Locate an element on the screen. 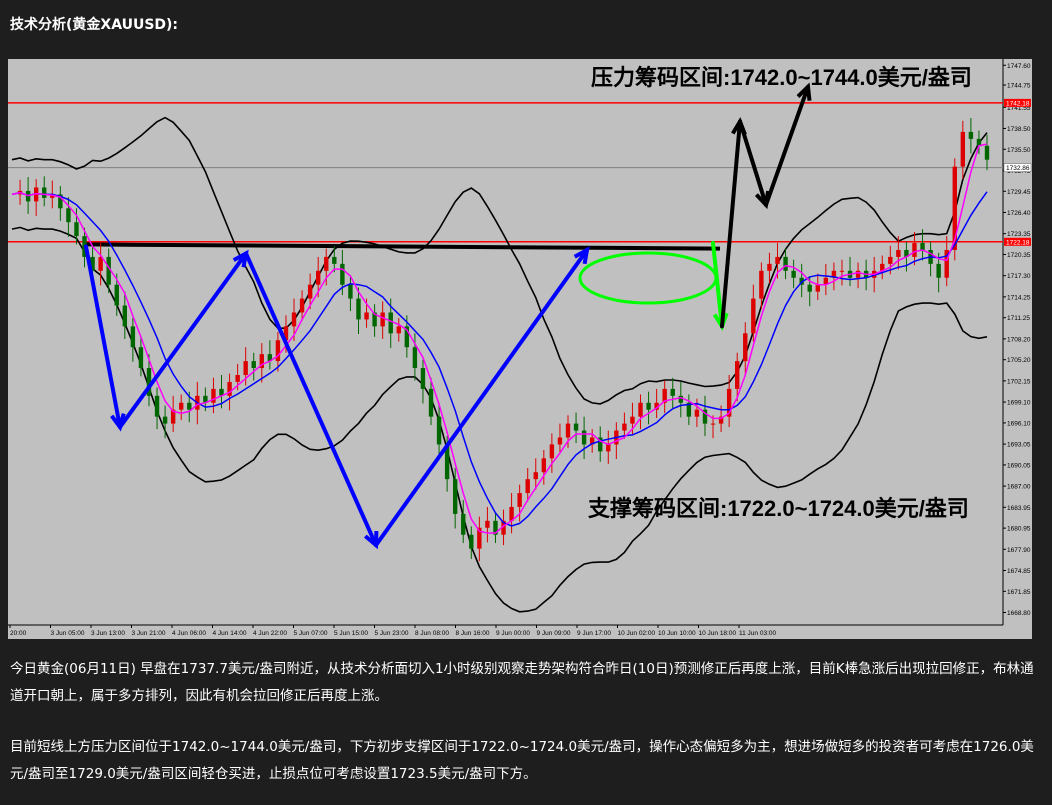 This screenshot has height=805, width=1052. y-tick-label: 1711.25 is located at coordinates (1018, 318).